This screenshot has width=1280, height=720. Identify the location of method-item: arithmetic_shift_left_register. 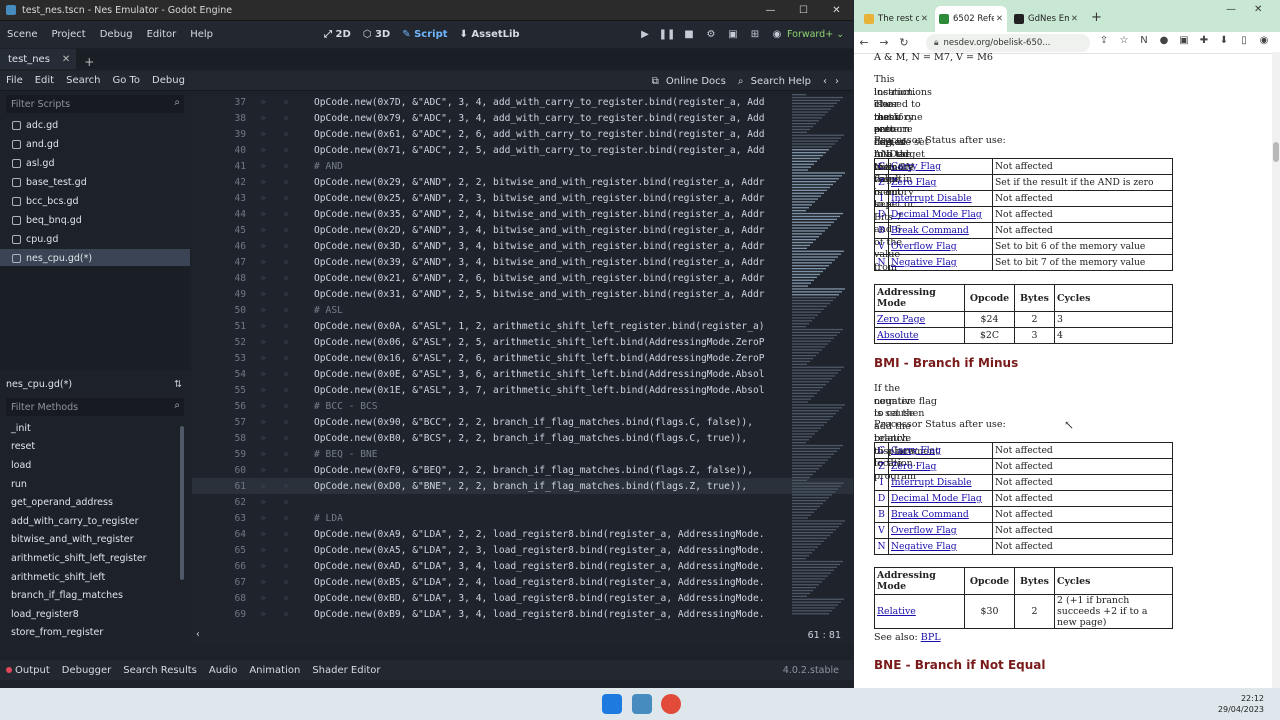
(95, 558).